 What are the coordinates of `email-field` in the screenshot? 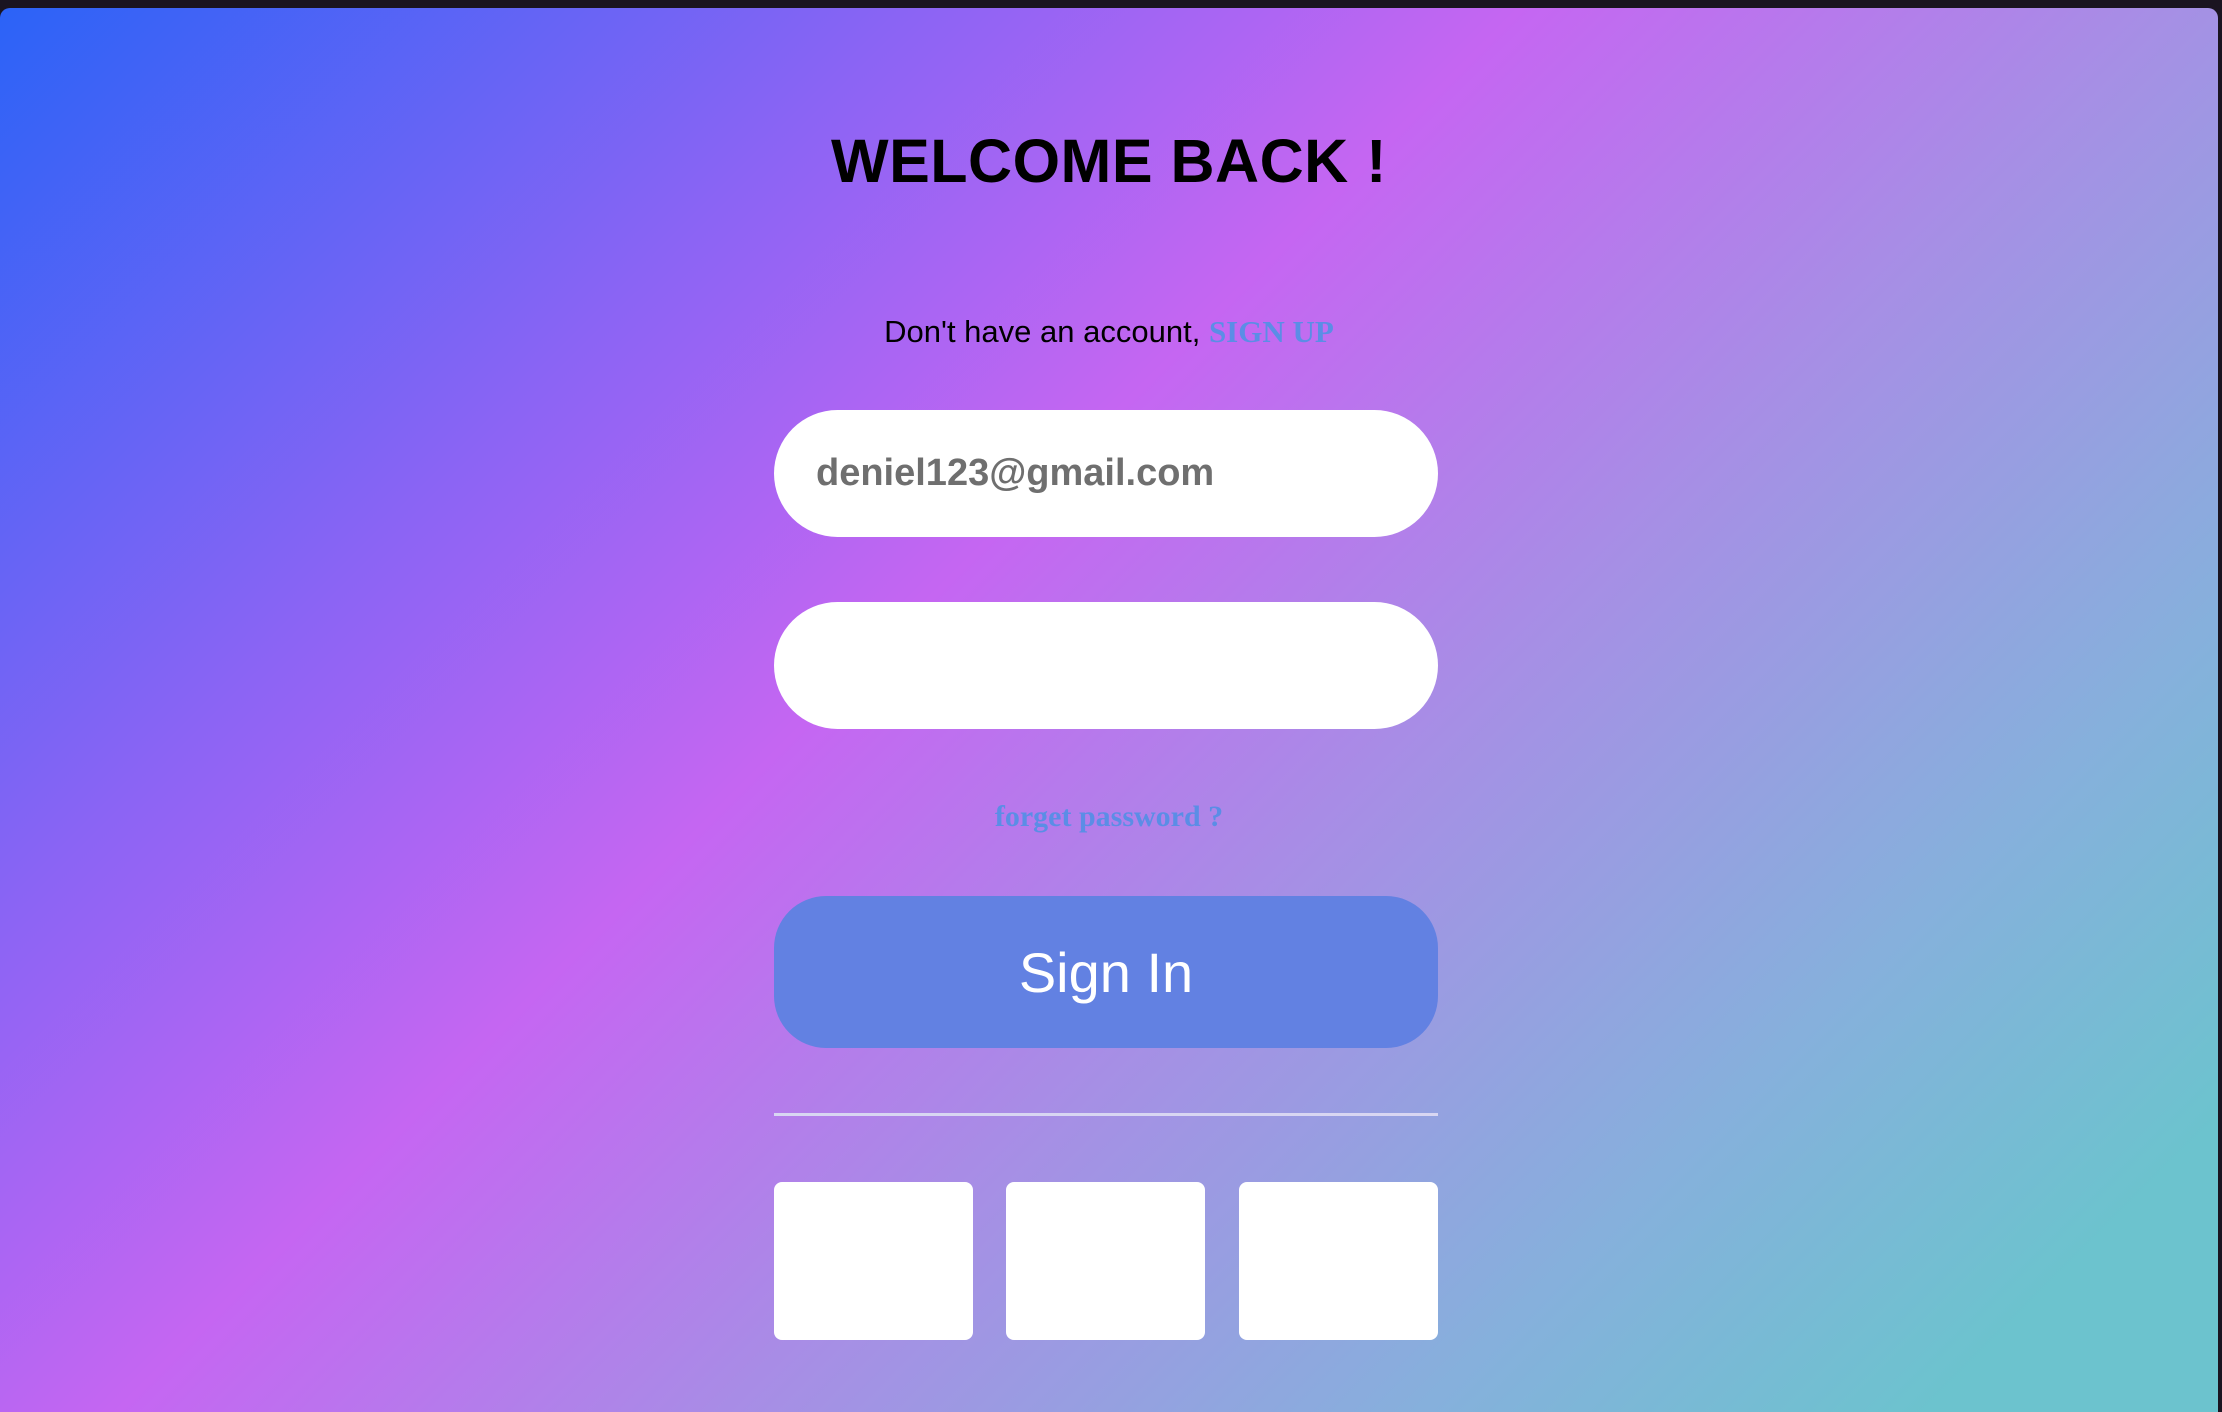 It's located at (1106, 473).